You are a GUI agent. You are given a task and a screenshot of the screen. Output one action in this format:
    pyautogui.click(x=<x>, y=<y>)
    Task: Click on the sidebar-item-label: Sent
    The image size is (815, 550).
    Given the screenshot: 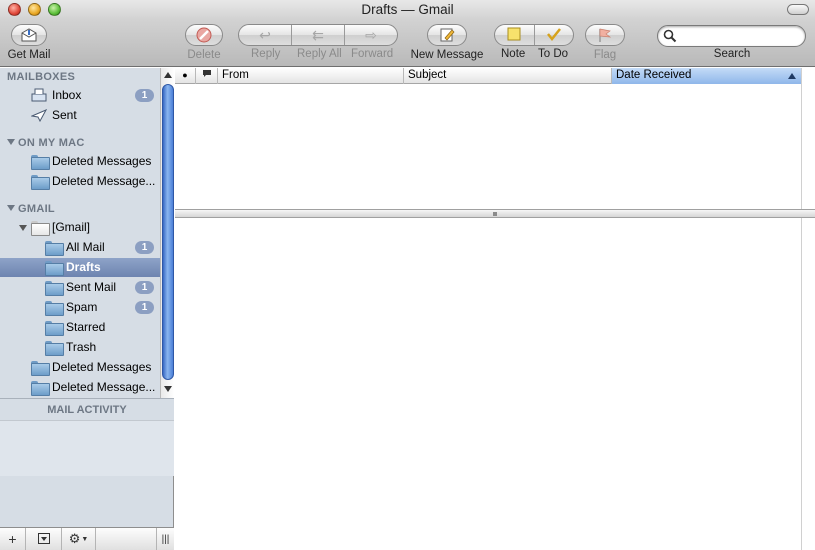 What is the action you would take?
    pyautogui.click(x=64, y=115)
    